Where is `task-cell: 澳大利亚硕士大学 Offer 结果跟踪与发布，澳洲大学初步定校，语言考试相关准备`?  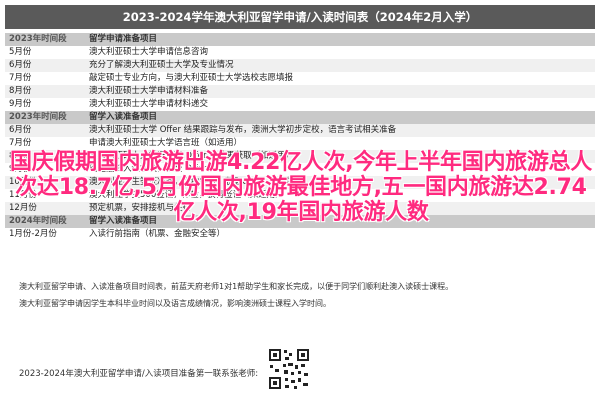 task-cell: 澳大利亚硕士大学 Offer 结果跟踪与发布，澳洲大学初步定校，语言考试相关准备 is located at coordinates (243, 130).